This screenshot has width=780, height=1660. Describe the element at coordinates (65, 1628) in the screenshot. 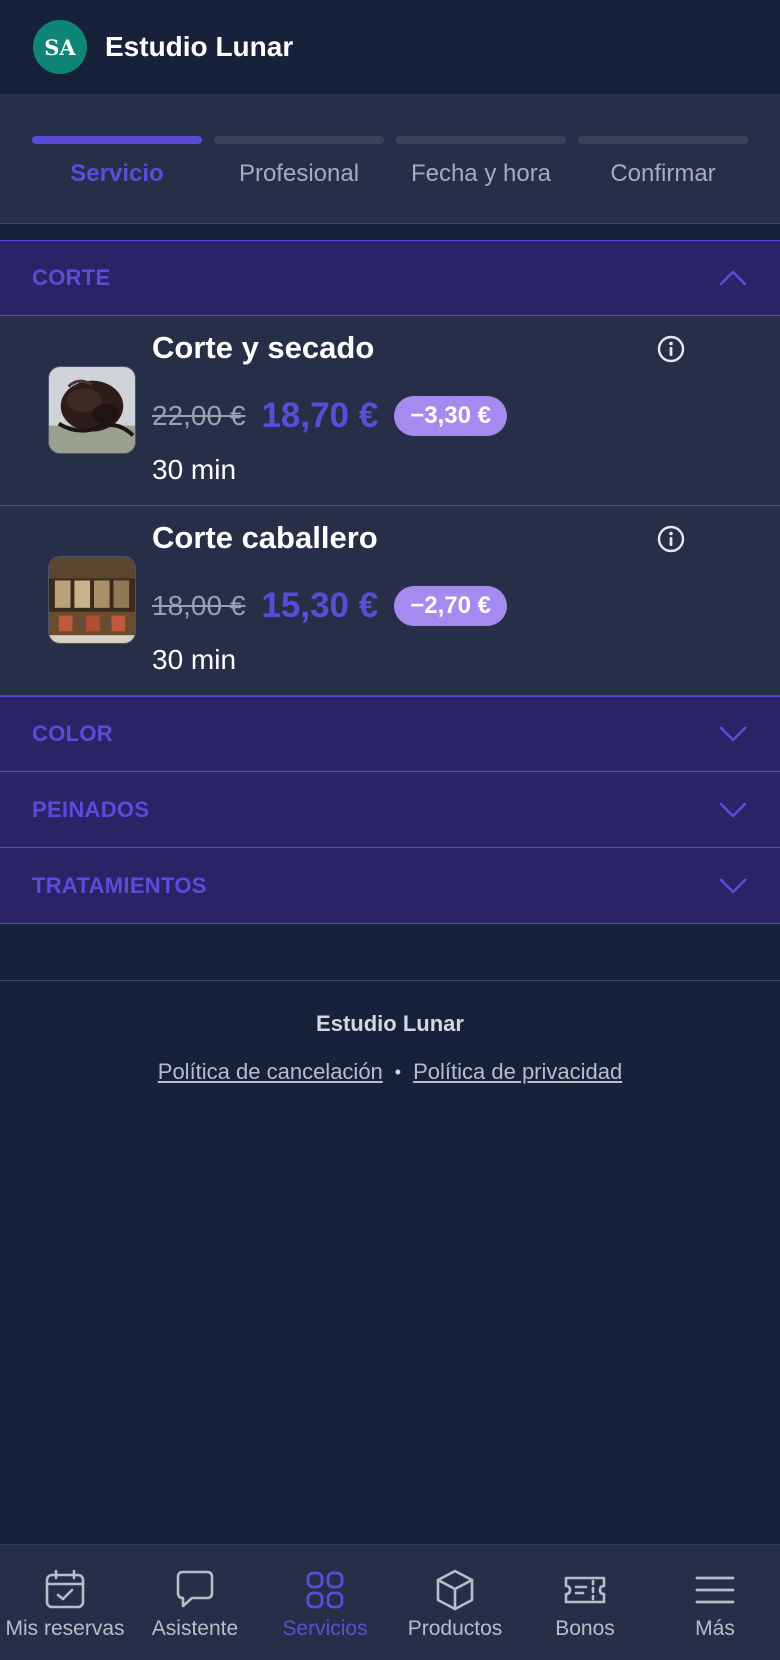

I see `nav-label: Mis reservas` at that location.